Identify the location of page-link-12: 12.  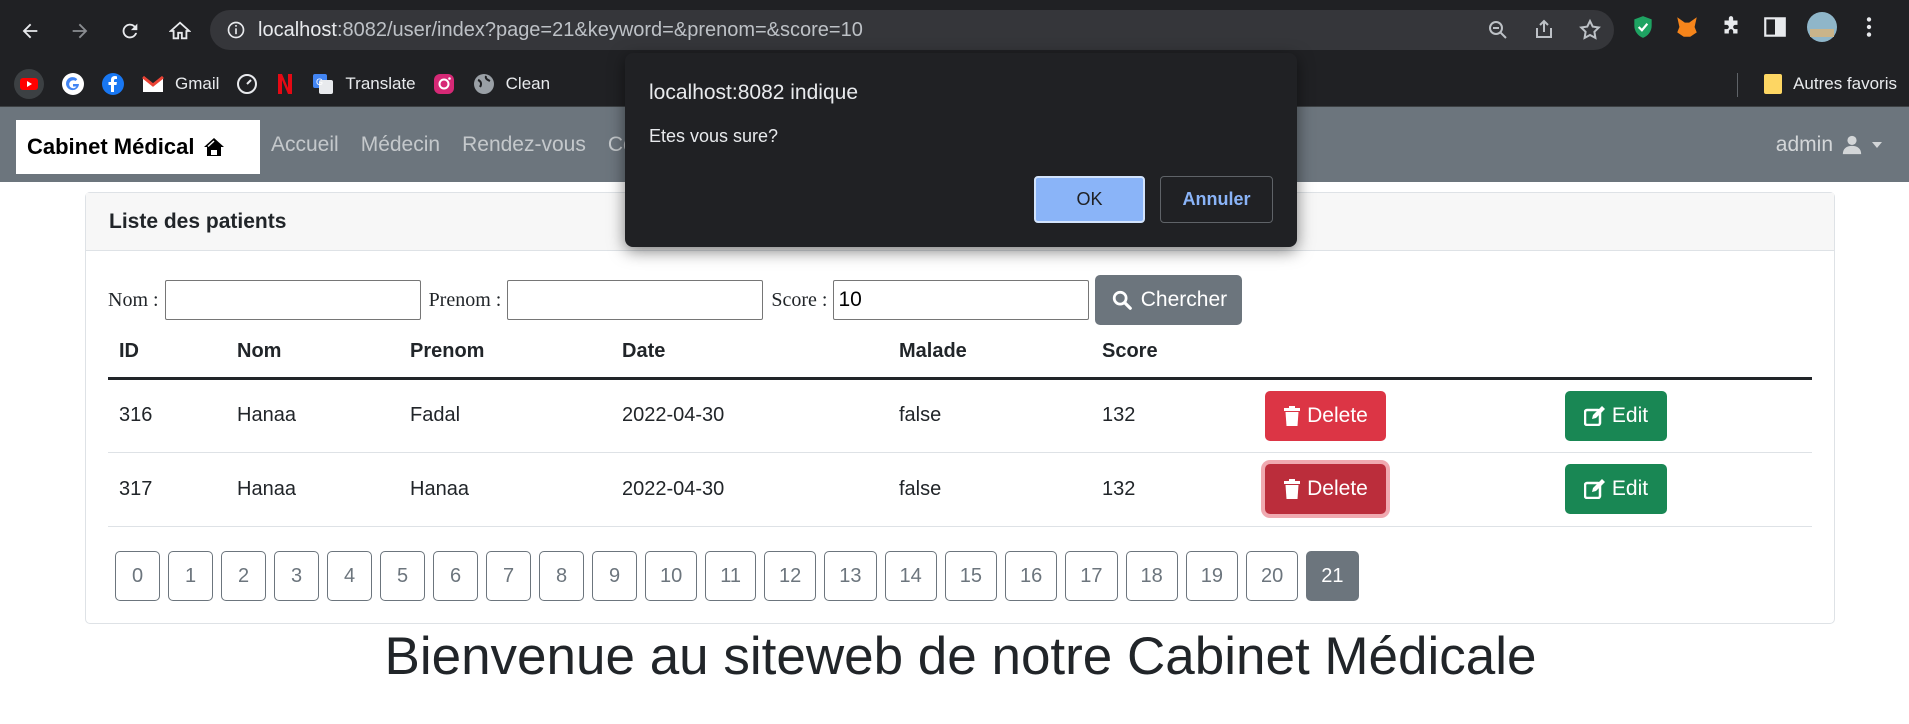
(790, 576).